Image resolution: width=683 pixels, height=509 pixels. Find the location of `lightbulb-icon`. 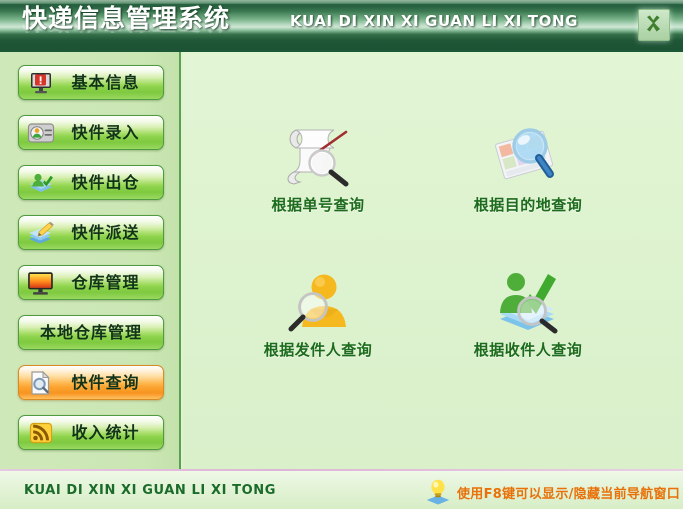

lightbulb-icon is located at coordinates (438, 492).